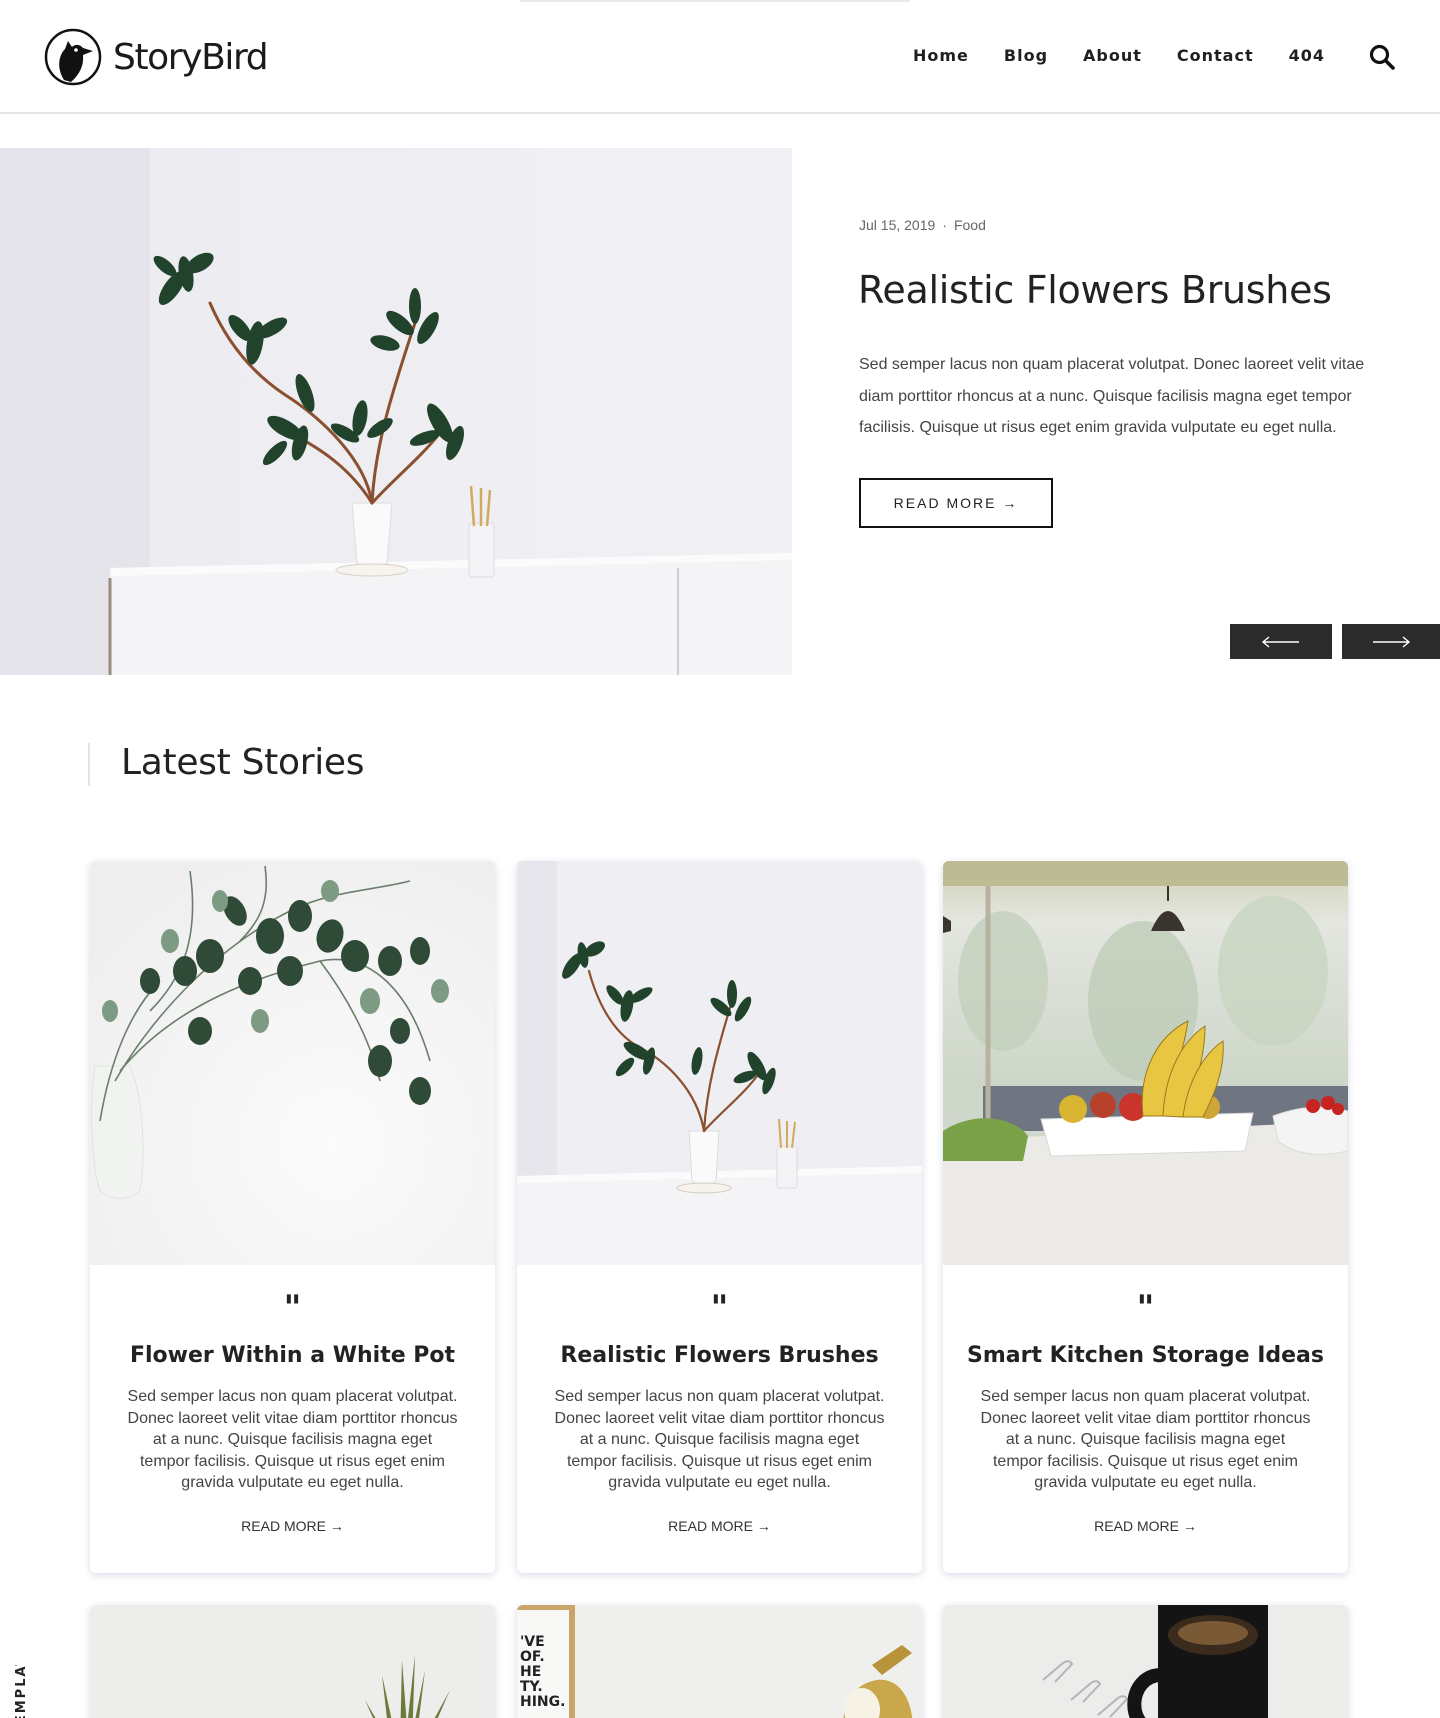 The height and width of the screenshot is (1718, 1440). I want to click on nav-404: 404, so click(1307, 55).